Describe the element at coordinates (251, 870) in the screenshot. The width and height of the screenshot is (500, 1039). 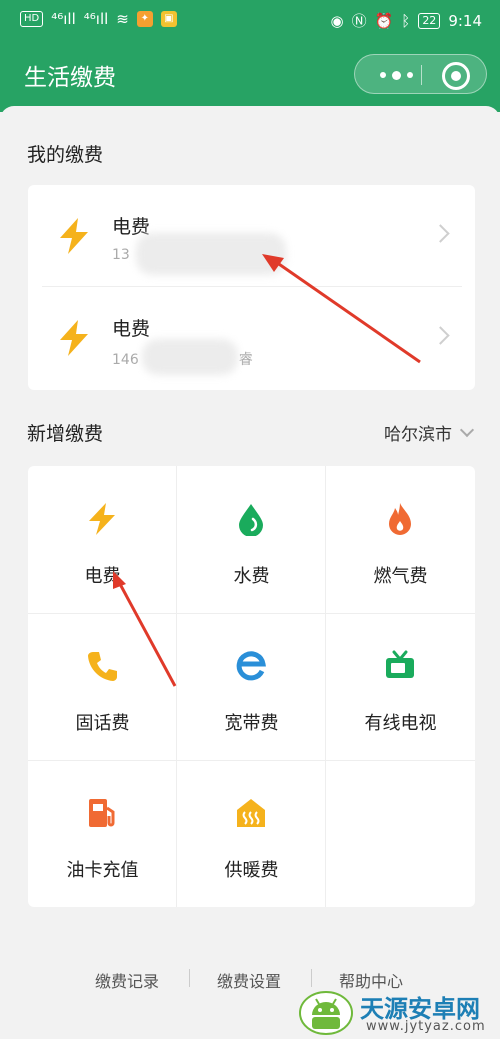
I see `bill-type-label: 供暖费` at that location.